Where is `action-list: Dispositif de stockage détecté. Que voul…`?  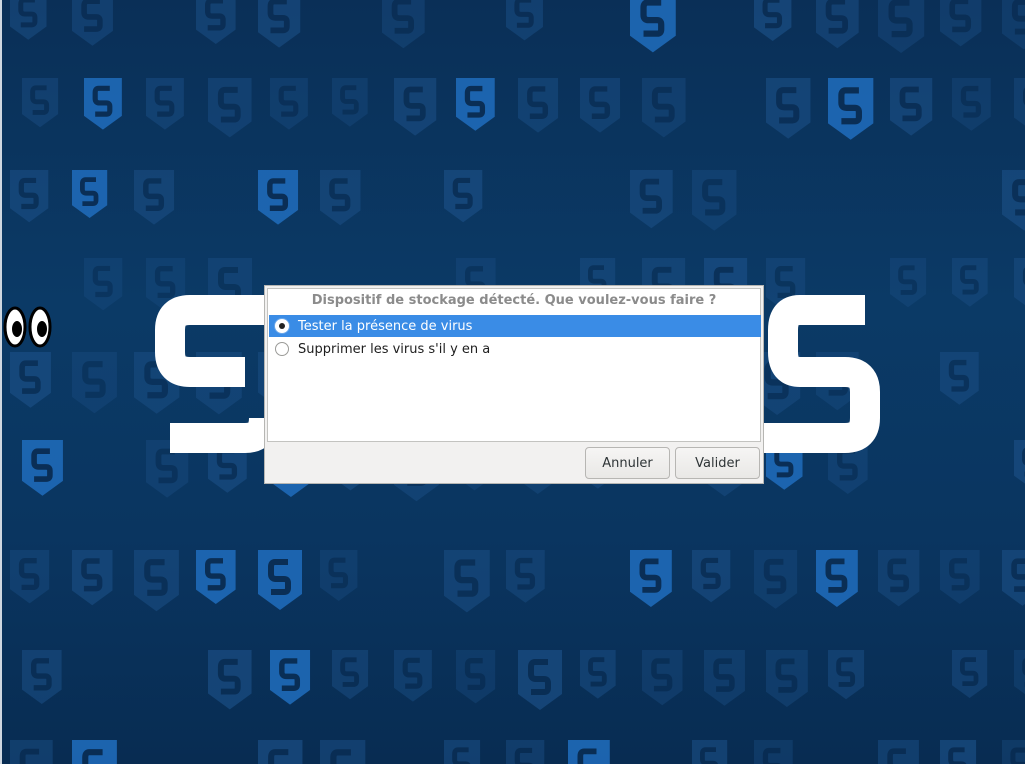 action-list: Dispositif de stockage détecté. Que voul… is located at coordinates (514, 365).